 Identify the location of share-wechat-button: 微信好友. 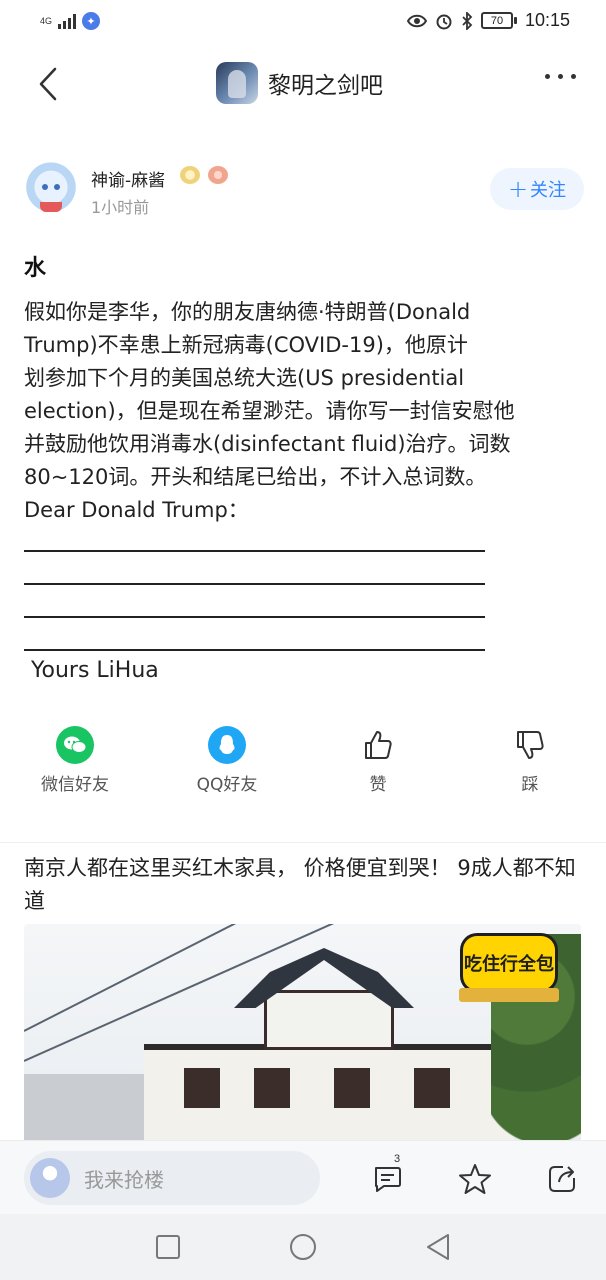
(75, 760).